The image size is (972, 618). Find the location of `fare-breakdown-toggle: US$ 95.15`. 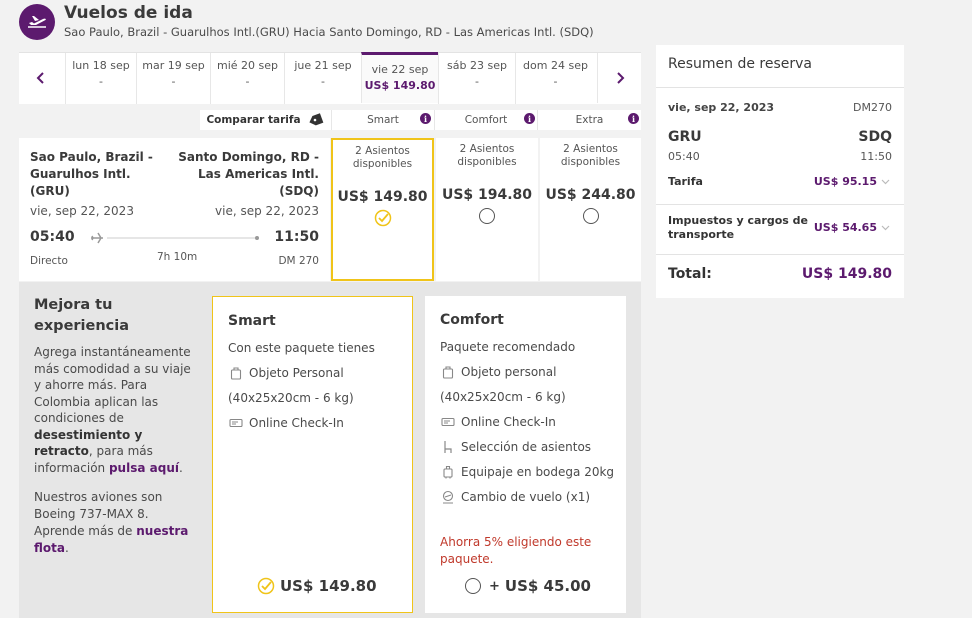

fare-breakdown-toggle: US$ 95.15 is located at coordinates (852, 181).